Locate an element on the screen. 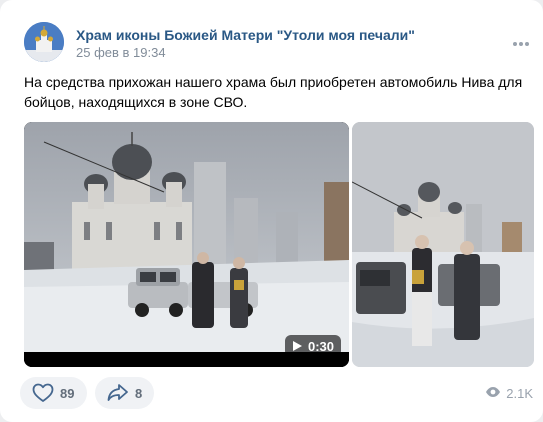  post-timestamp: 25 фев в 19:34 is located at coordinates (121, 52).